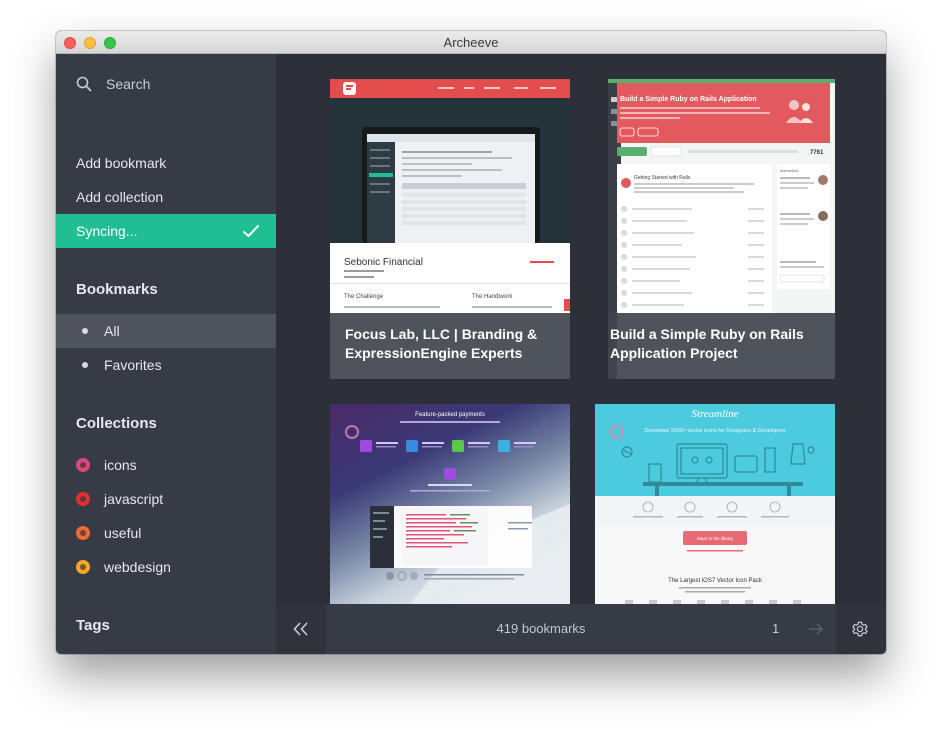 This screenshot has height=734, width=942. I want to click on card-list-heading: Getting Started with Rails, so click(662, 178).